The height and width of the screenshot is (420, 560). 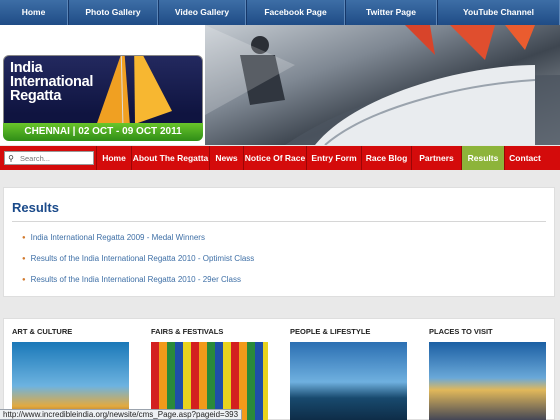 What do you see at coordinates (487, 381) in the screenshot?
I see `places-to-visit-image` at bounding box center [487, 381].